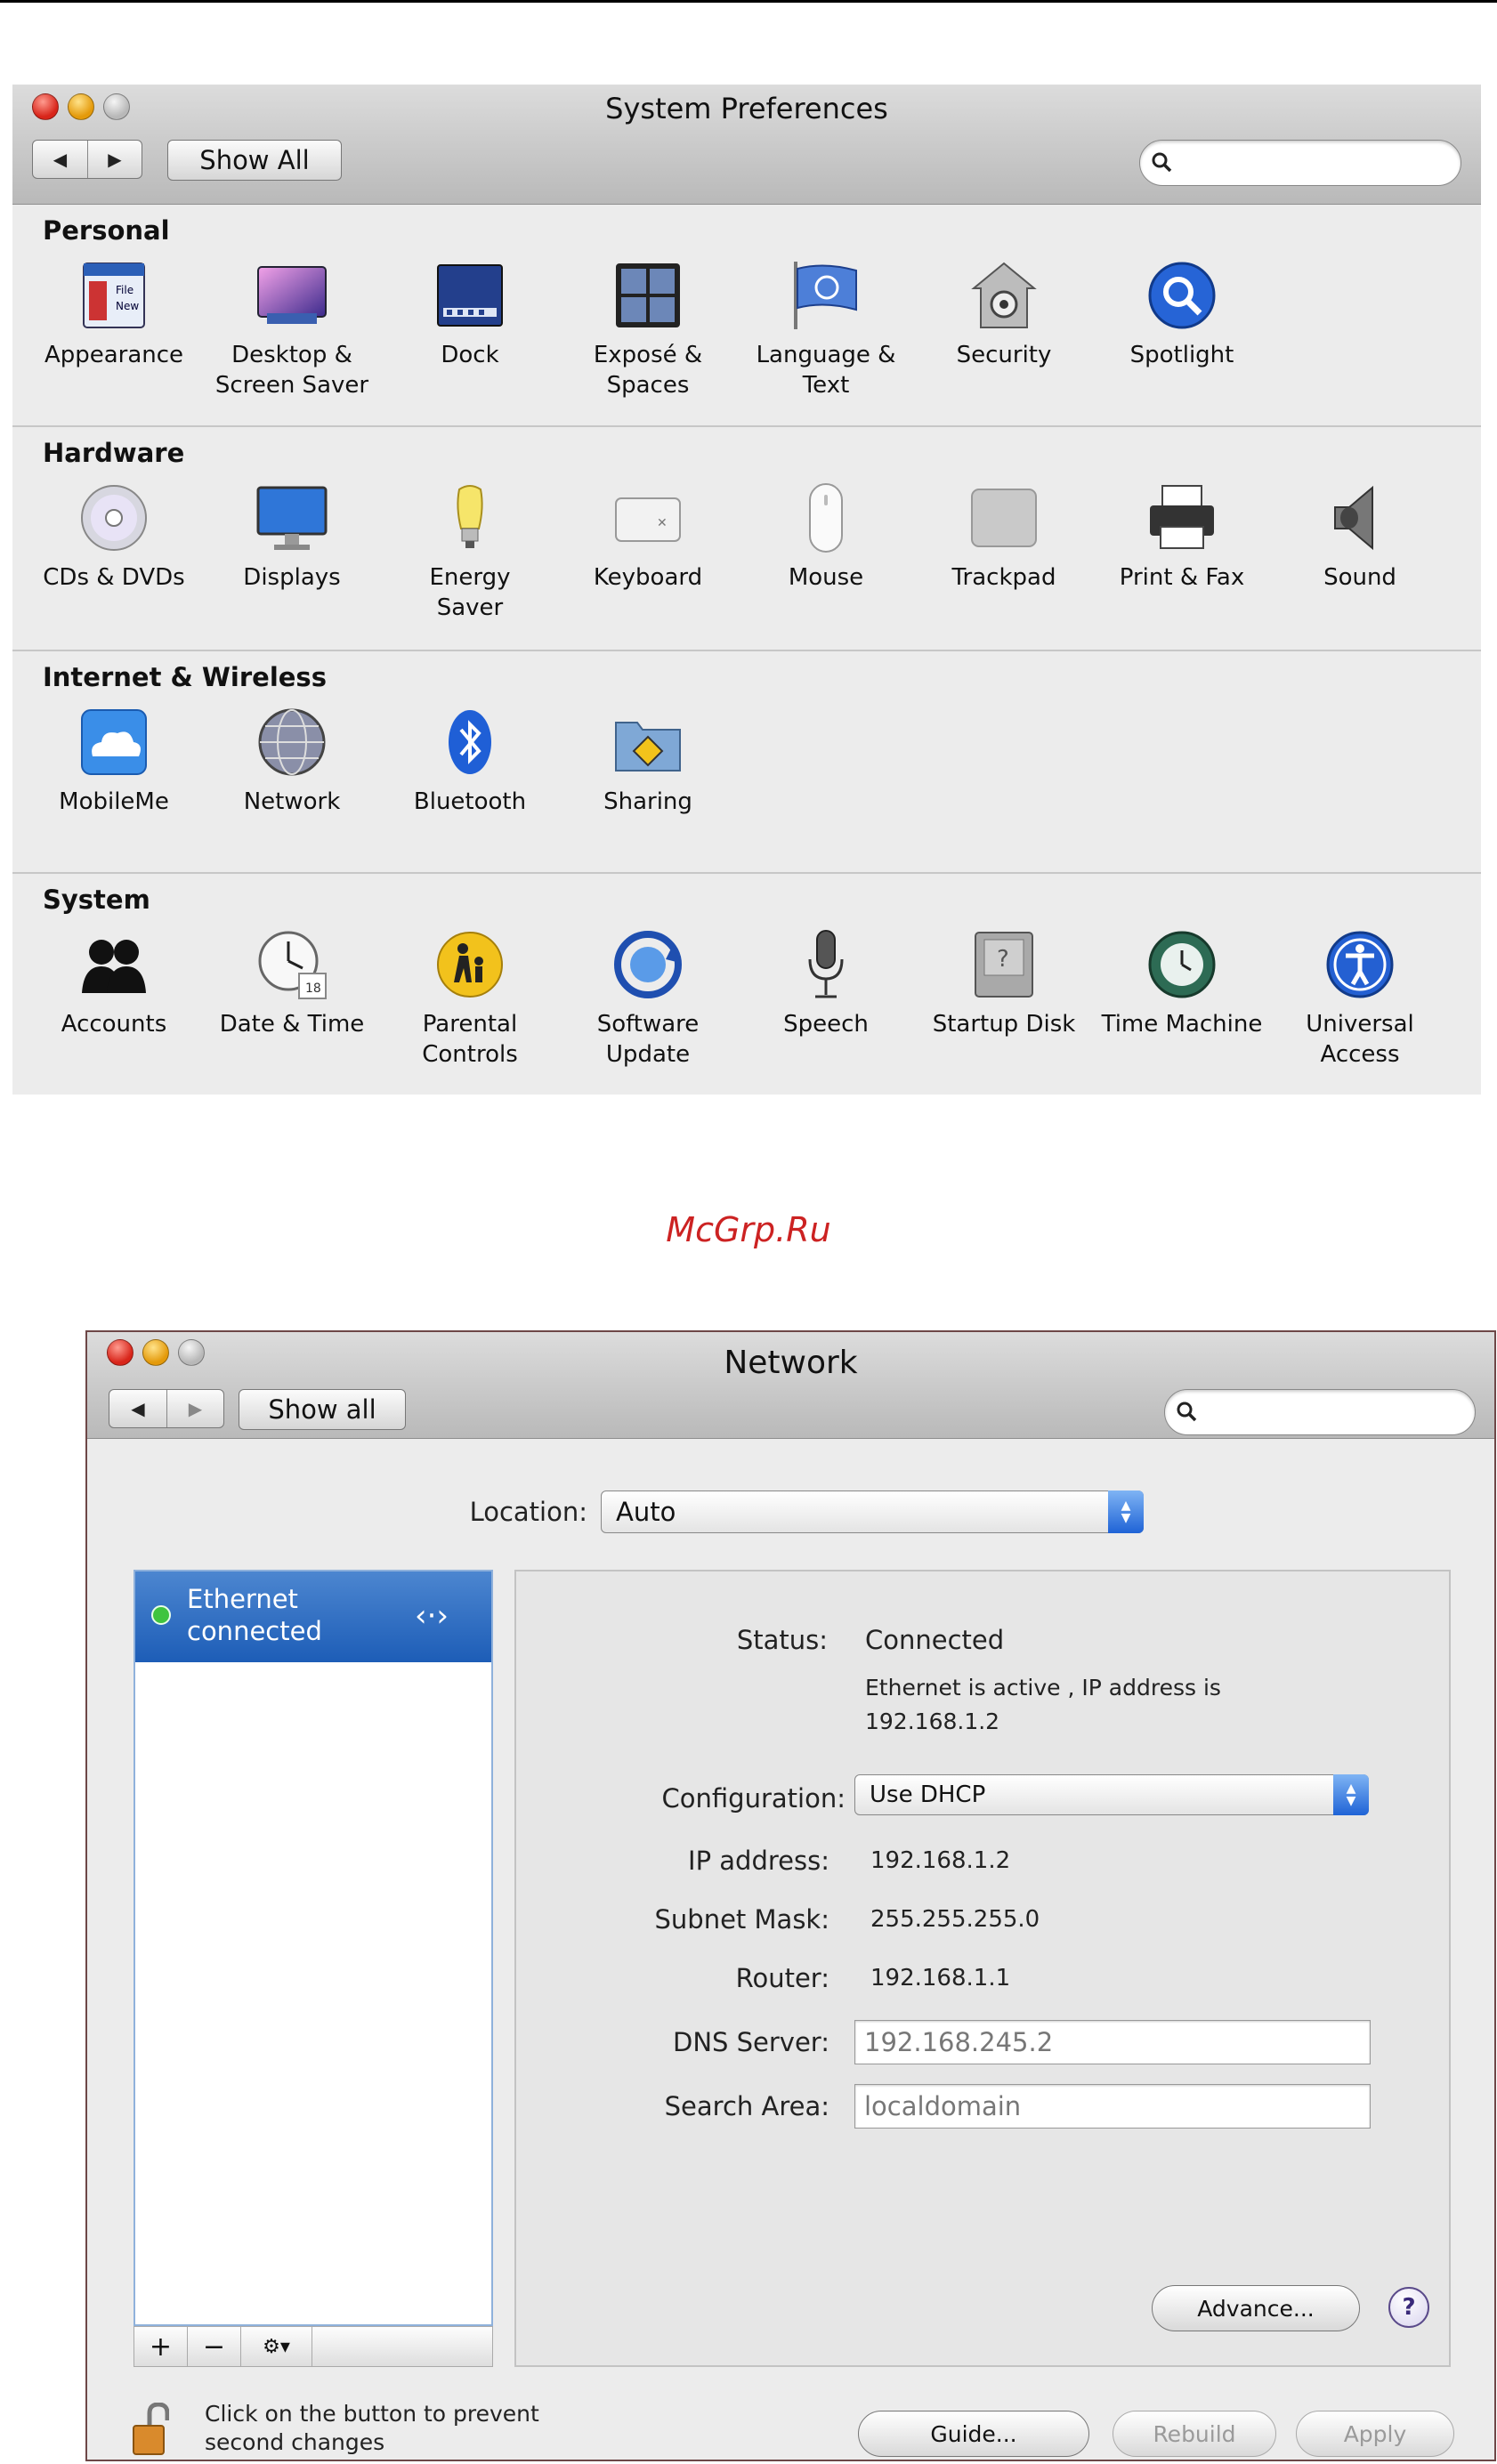 The height and width of the screenshot is (2464, 1497). Describe the element at coordinates (292, 295) in the screenshot. I see `desktop-icon` at that location.